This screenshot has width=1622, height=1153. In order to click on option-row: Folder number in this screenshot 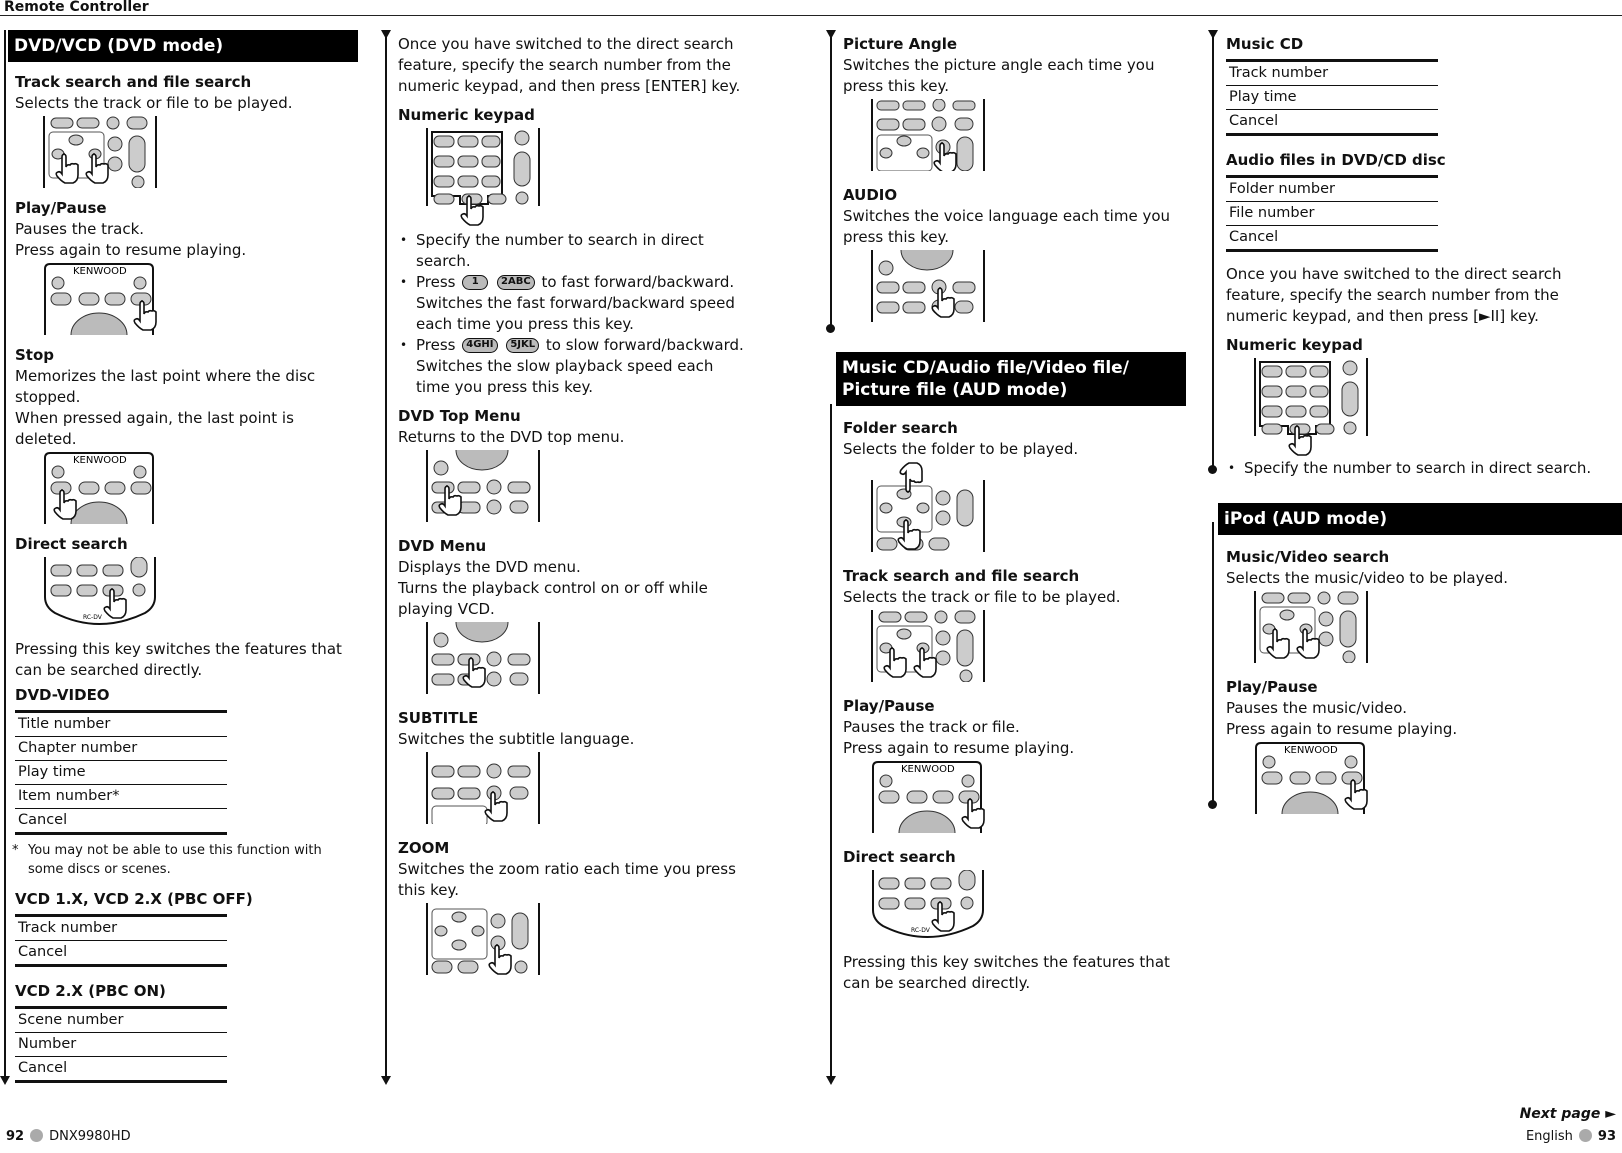, I will do `click(1332, 188)`.